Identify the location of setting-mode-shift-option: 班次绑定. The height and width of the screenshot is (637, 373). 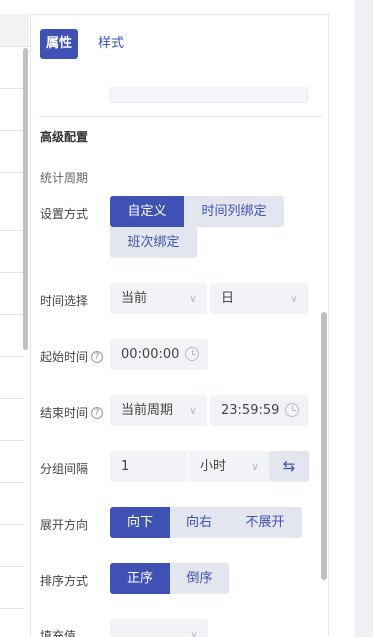
(153, 242).